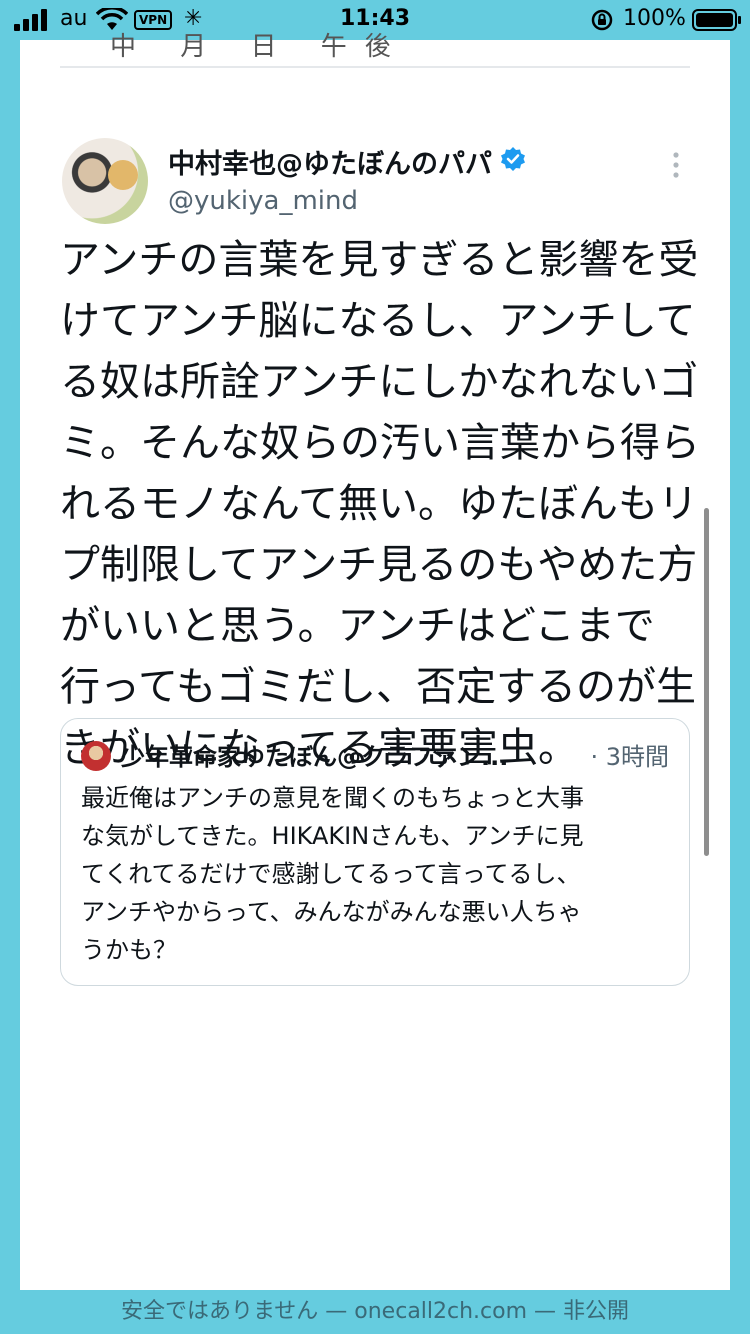 This screenshot has height=1334, width=750. What do you see at coordinates (676, 165) in the screenshot?
I see `more-options-icon` at bounding box center [676, 165].